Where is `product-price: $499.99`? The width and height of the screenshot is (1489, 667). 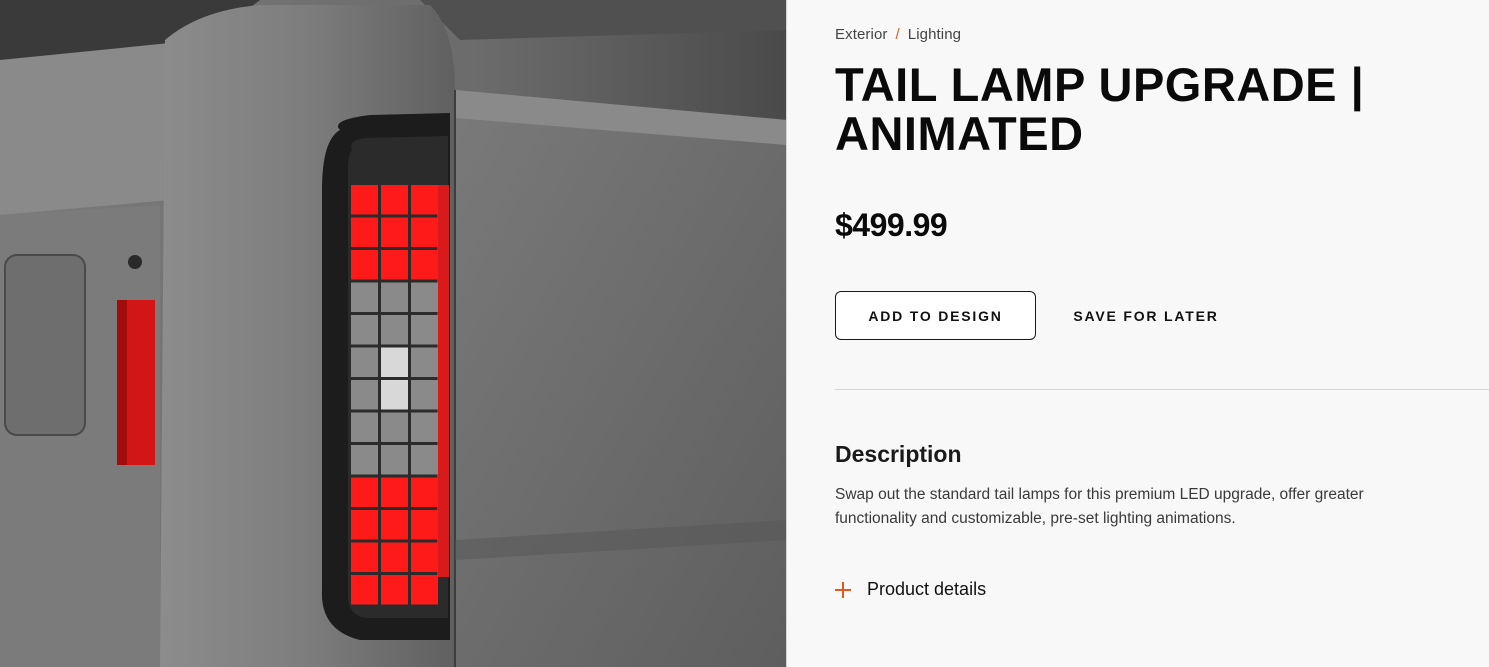
product-price: $499.99 is located at coordinates (891, 225).